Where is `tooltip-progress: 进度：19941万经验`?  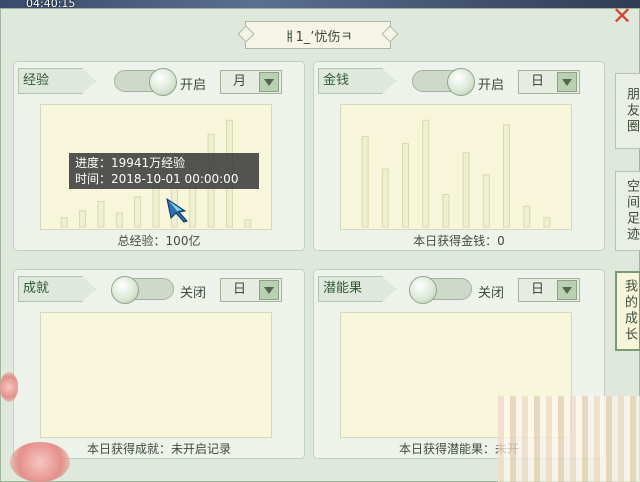 tooltip-progress: 进度：19941万经验 is located at coordinates (130, 163).